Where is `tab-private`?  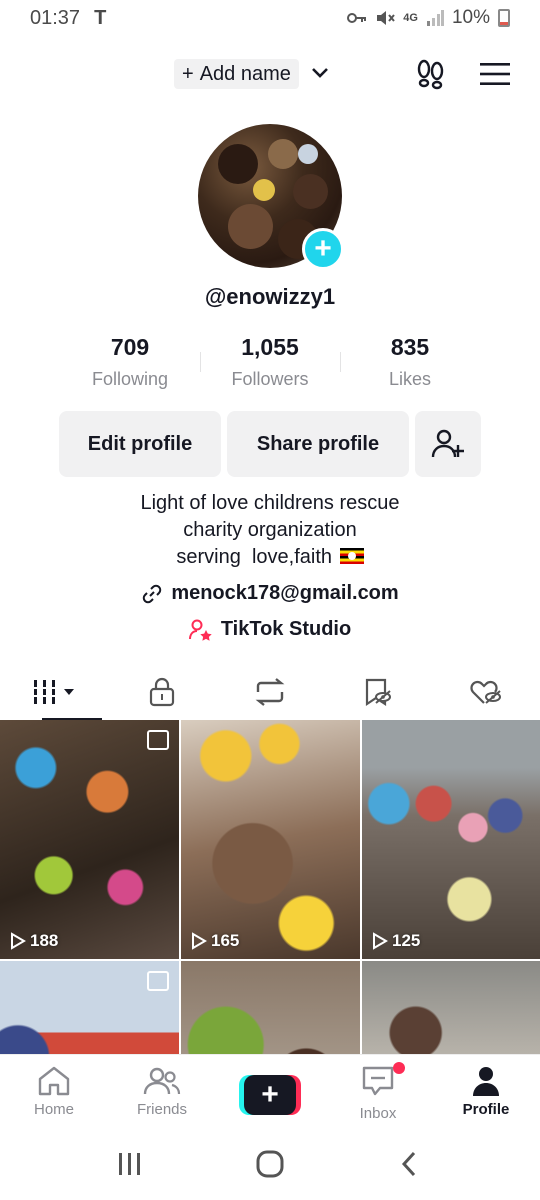
tab-private is located at coordinates (162, 692).